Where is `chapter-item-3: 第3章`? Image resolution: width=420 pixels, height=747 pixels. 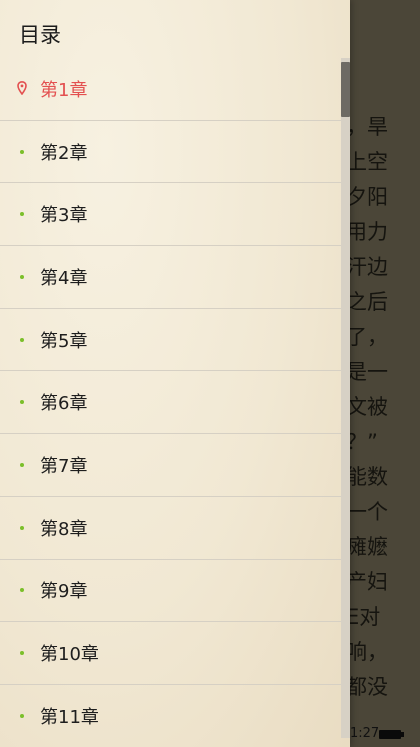
chapter-item-3: 第3章 is located at coordinates (175, 215).